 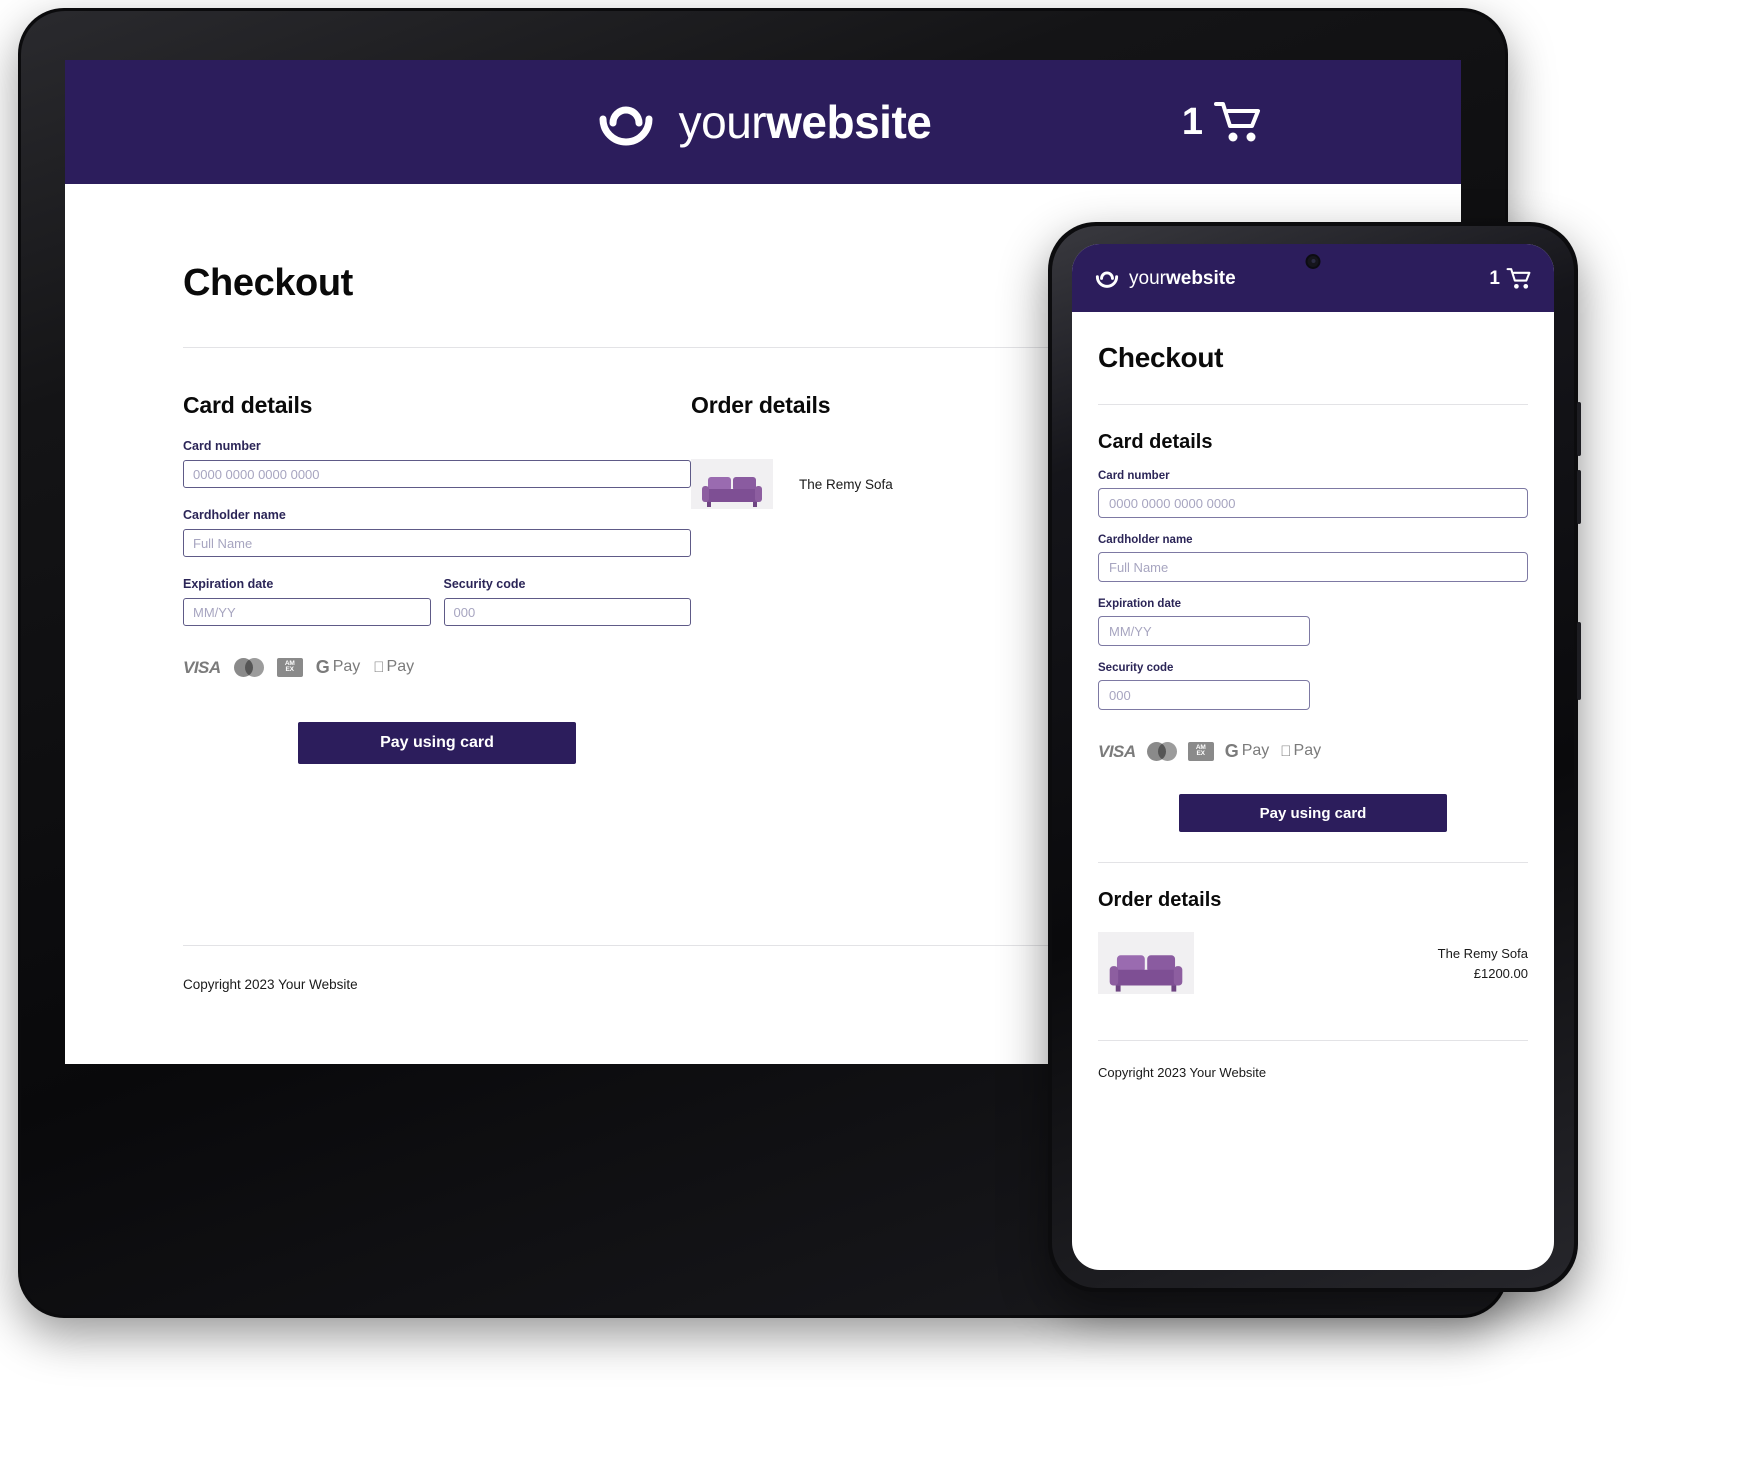 What do you see at coordinates (1160, 900) in the screenshot?
I see `order-details-heading: Order details` at bounding box center [1160, 900].